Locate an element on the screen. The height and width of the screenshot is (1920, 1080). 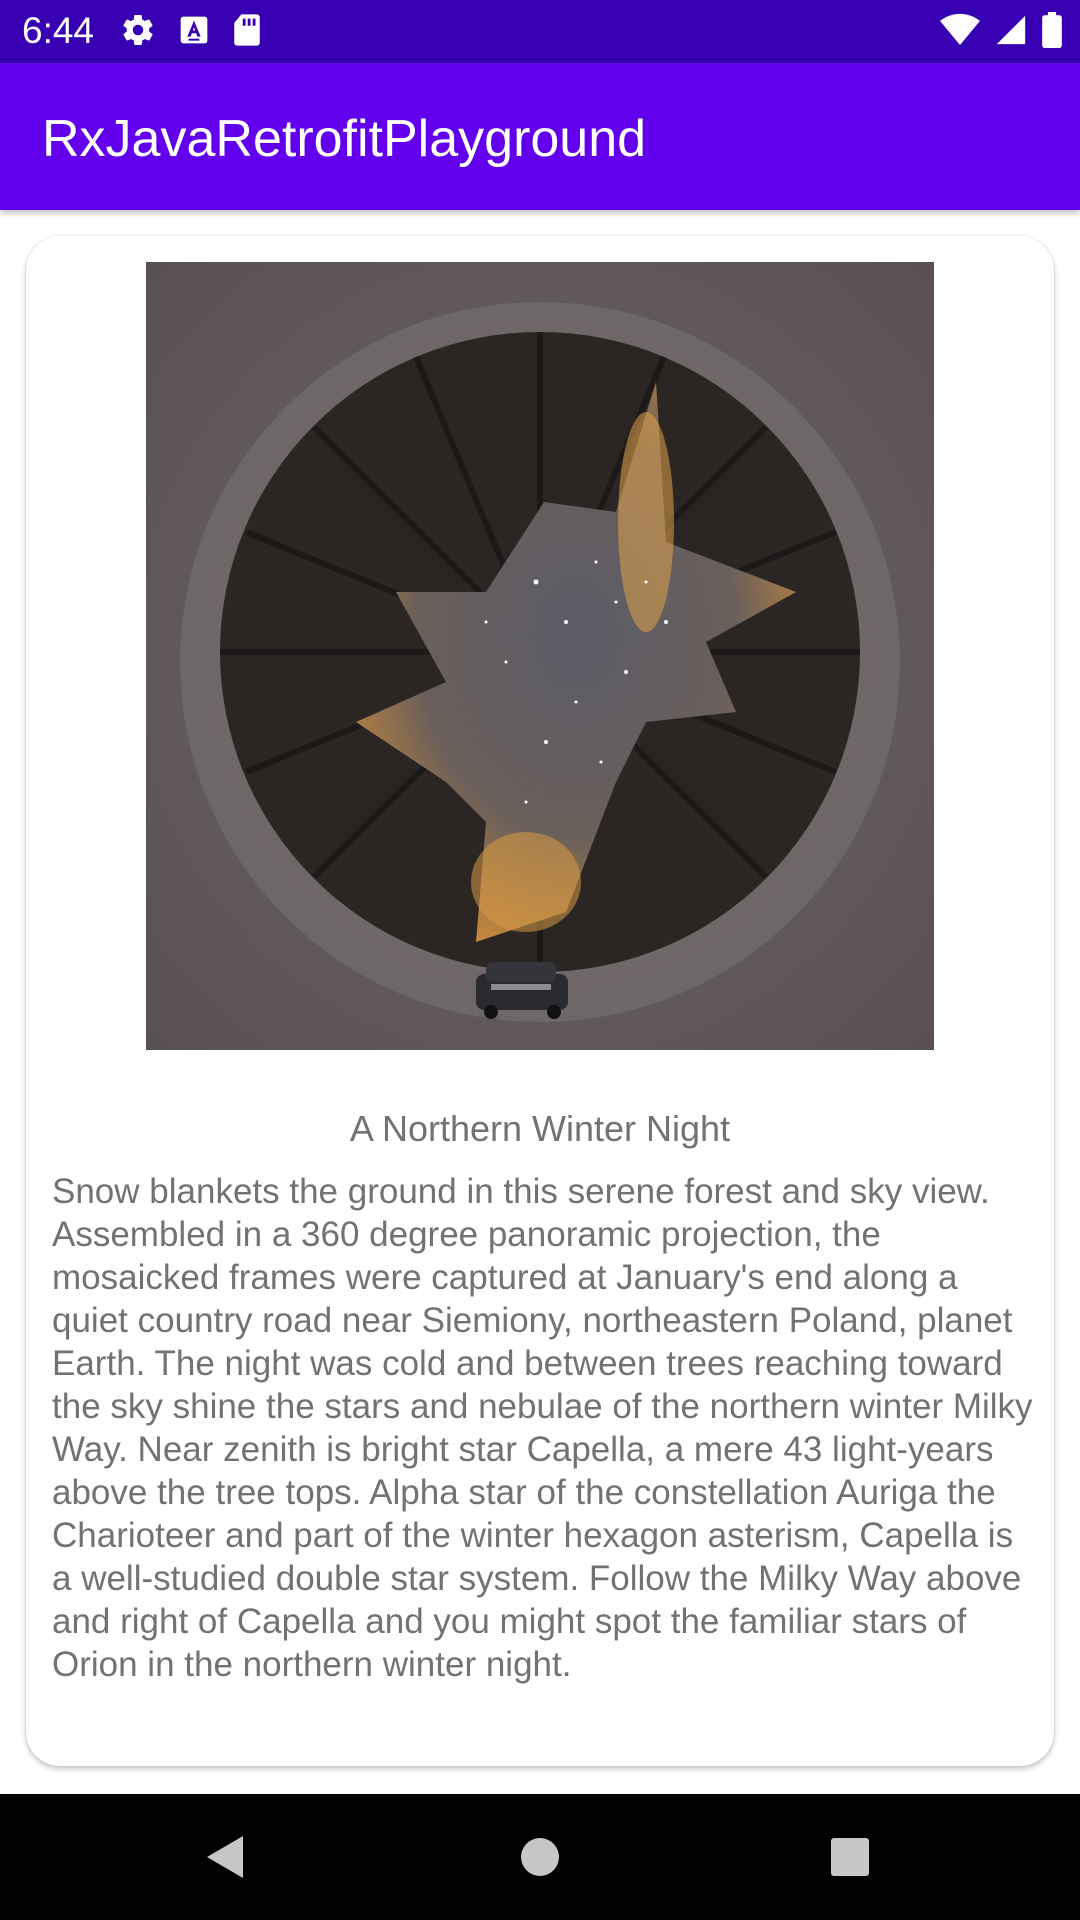
cell-signal-icon is located at coordinates (1011, 32).